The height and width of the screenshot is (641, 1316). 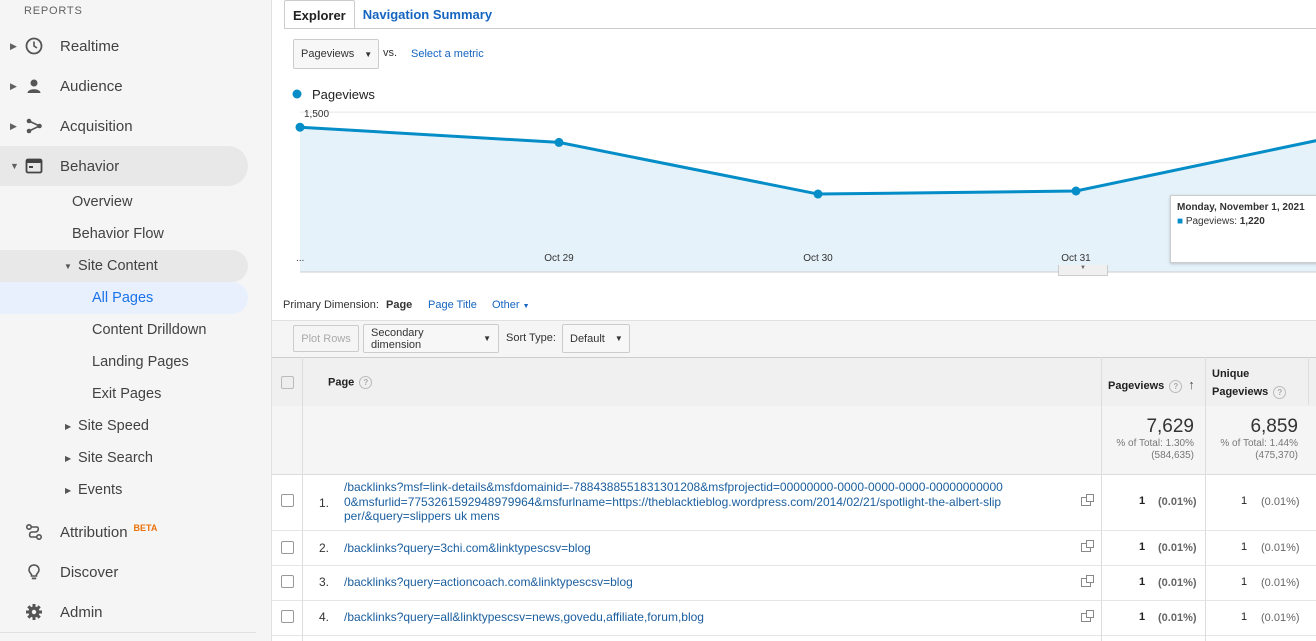 I want to click on select-metric-link: Select a metric, so click(x=447, y=54).